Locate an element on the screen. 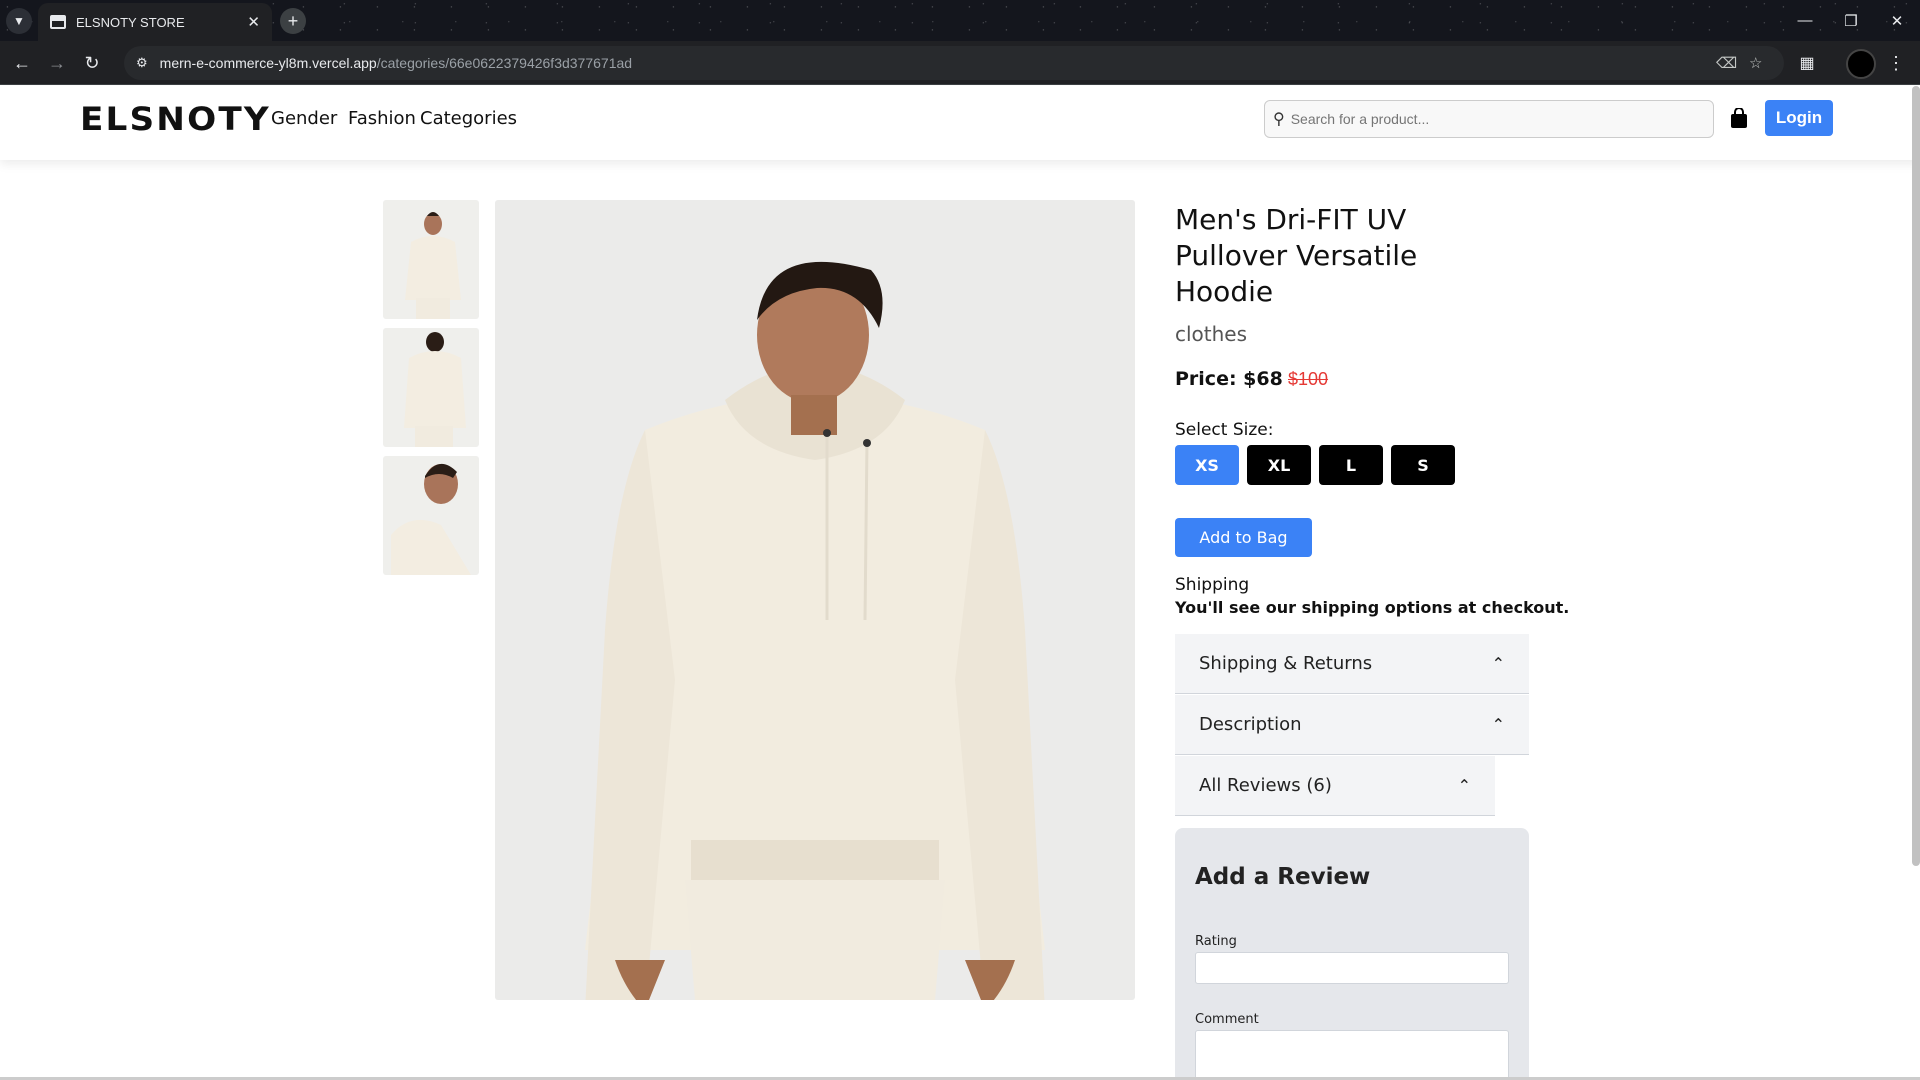 This screenshot has width=1920, height=1080. search-box: ⚲ is located at coordinates (1489, 119).